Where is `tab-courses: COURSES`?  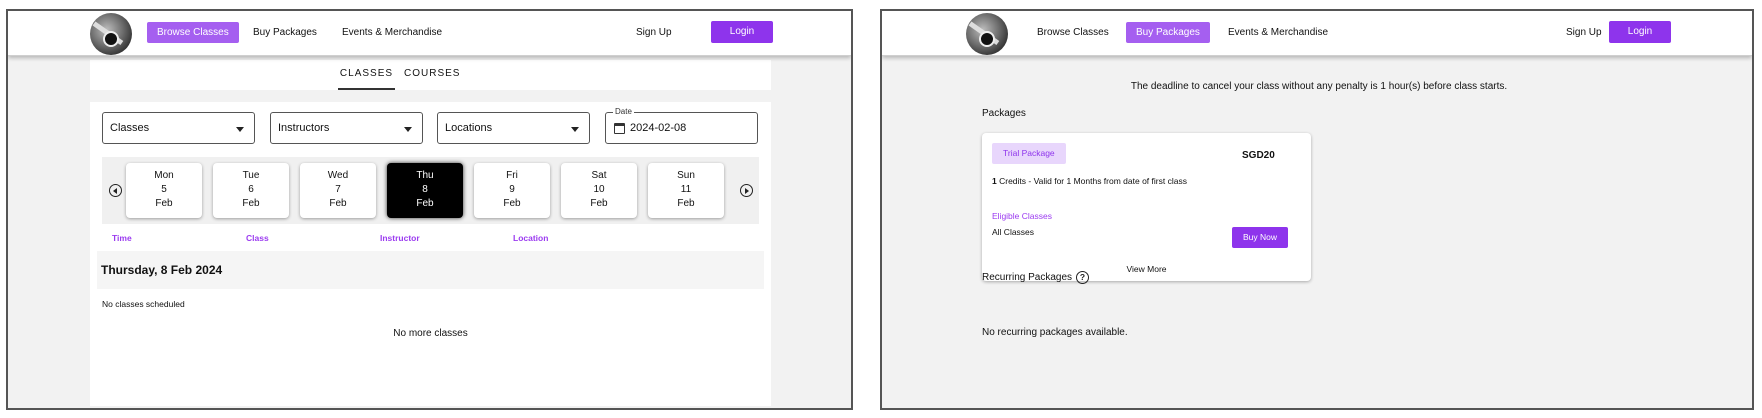 tab-courses: COURSES is located at coordinates (432, 79).